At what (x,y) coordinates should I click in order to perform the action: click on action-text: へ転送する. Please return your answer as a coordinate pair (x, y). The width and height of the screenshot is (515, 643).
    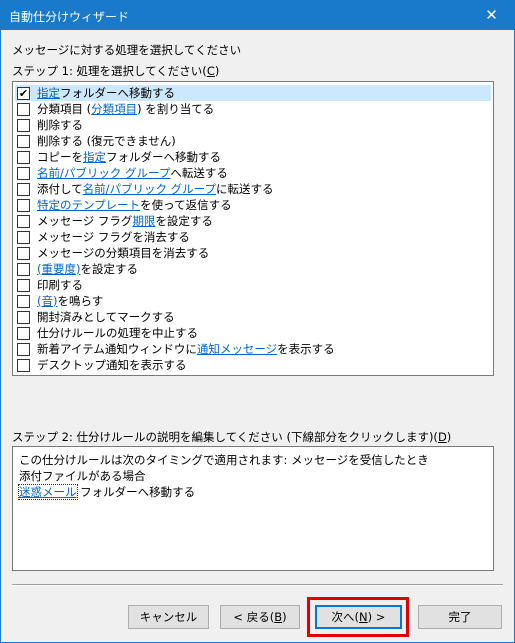
    Looking at the image, I should click on (199, 173).